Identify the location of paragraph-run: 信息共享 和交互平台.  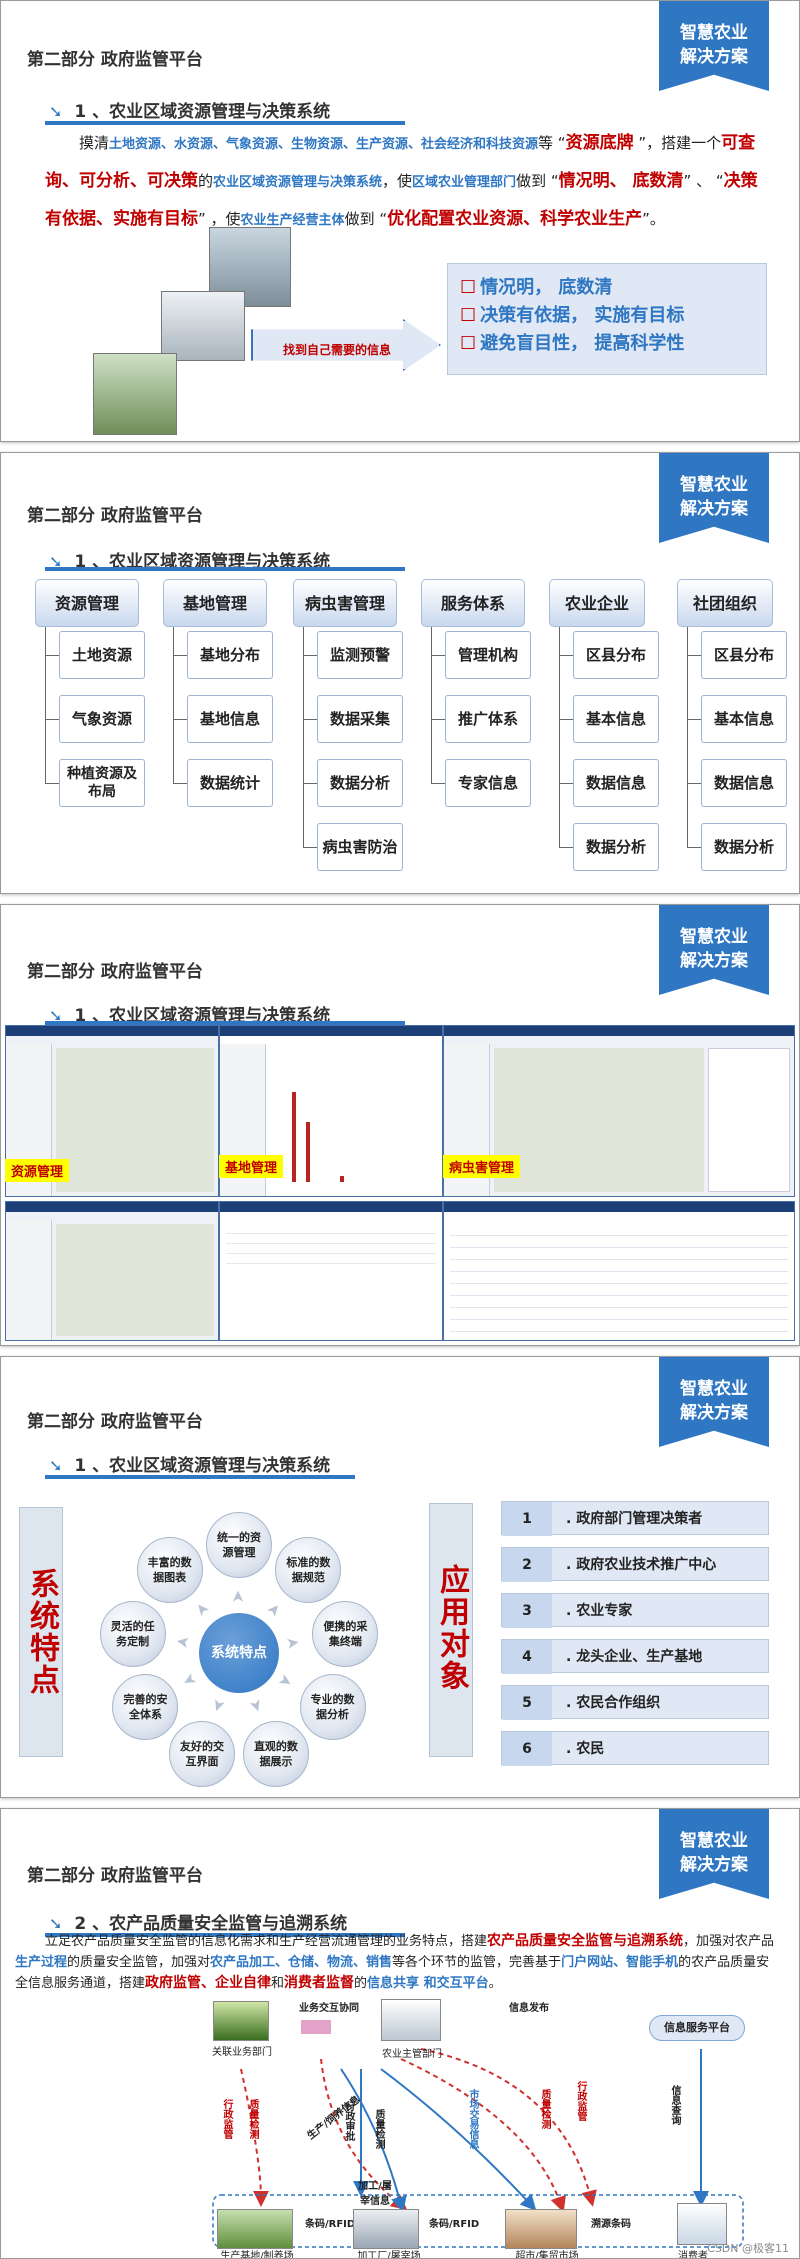
(428, 1983).